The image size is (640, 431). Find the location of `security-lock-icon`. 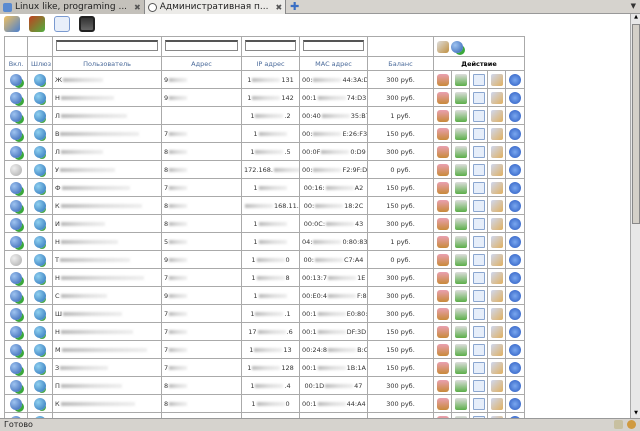

security-lock-icon is located at coordinates (618, 424).